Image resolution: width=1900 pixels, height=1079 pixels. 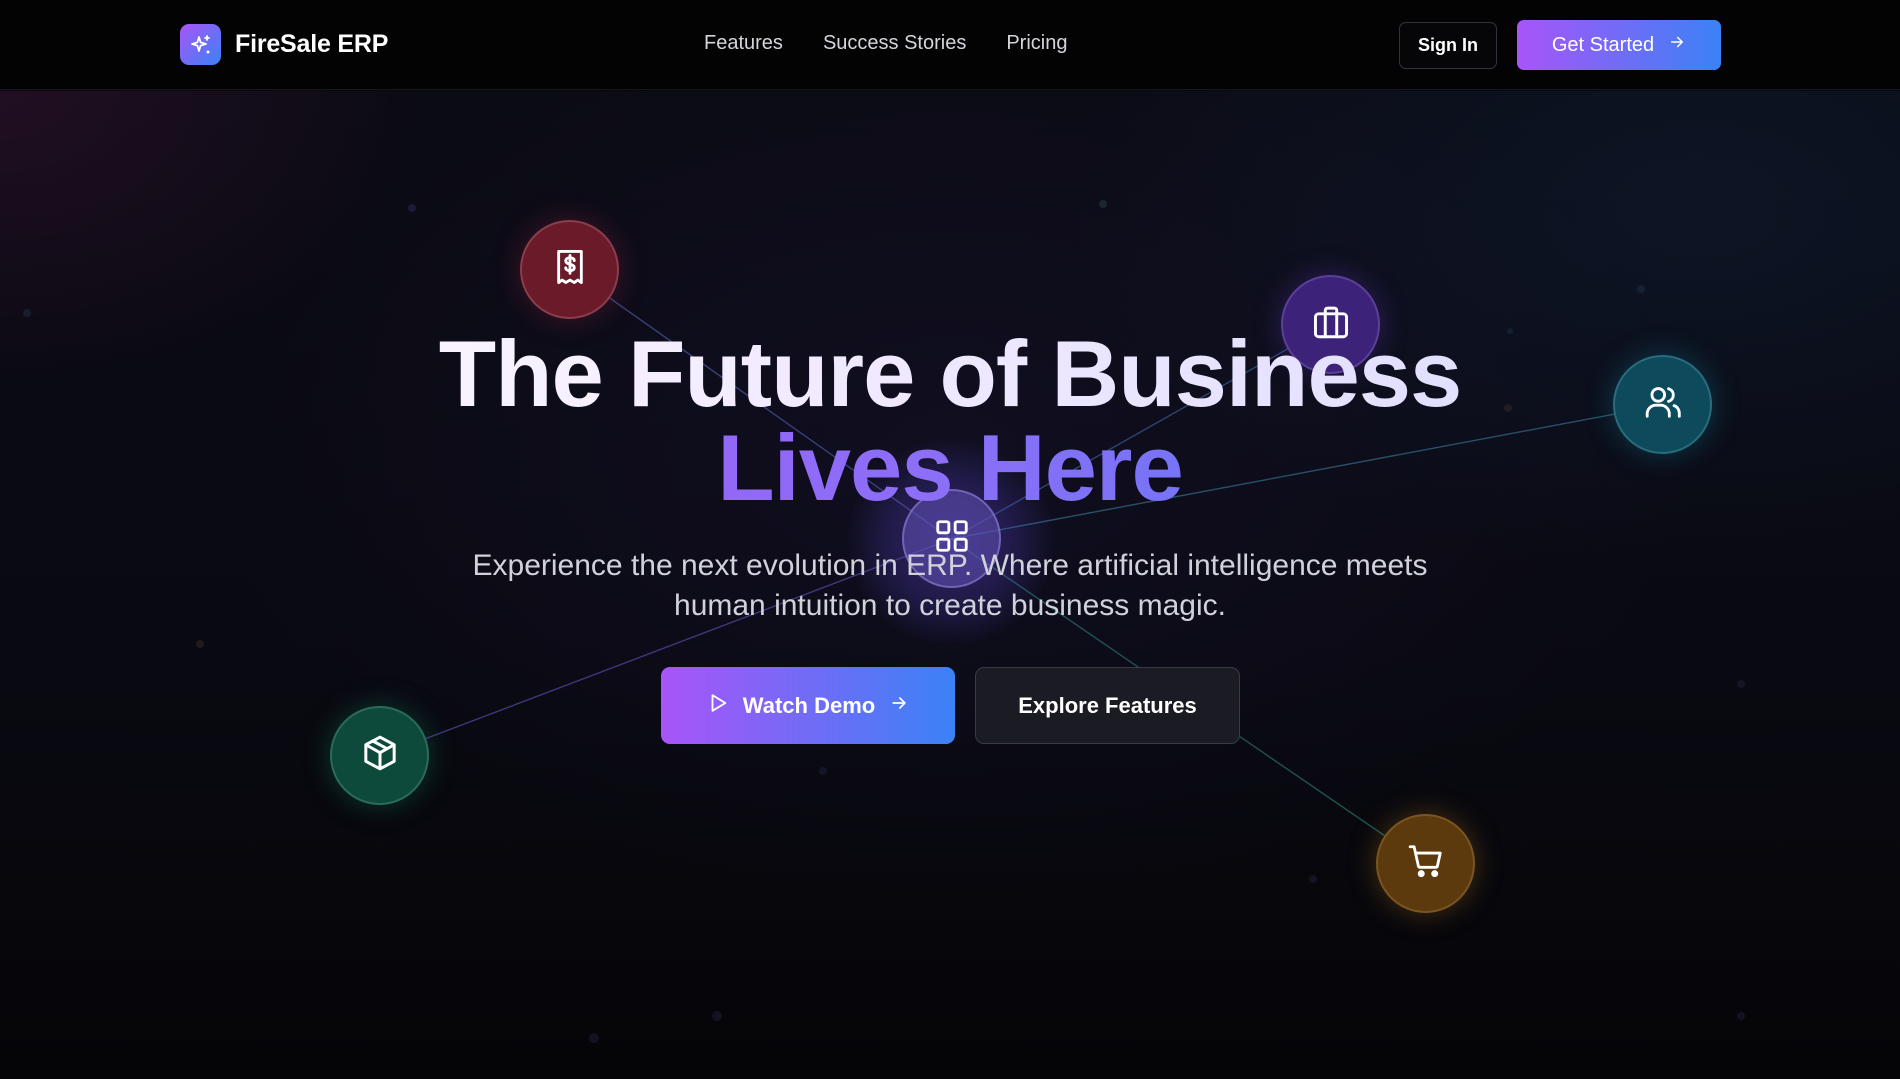 I want to click on brand-name: FireSale ERP, so click(x=312, y=44).